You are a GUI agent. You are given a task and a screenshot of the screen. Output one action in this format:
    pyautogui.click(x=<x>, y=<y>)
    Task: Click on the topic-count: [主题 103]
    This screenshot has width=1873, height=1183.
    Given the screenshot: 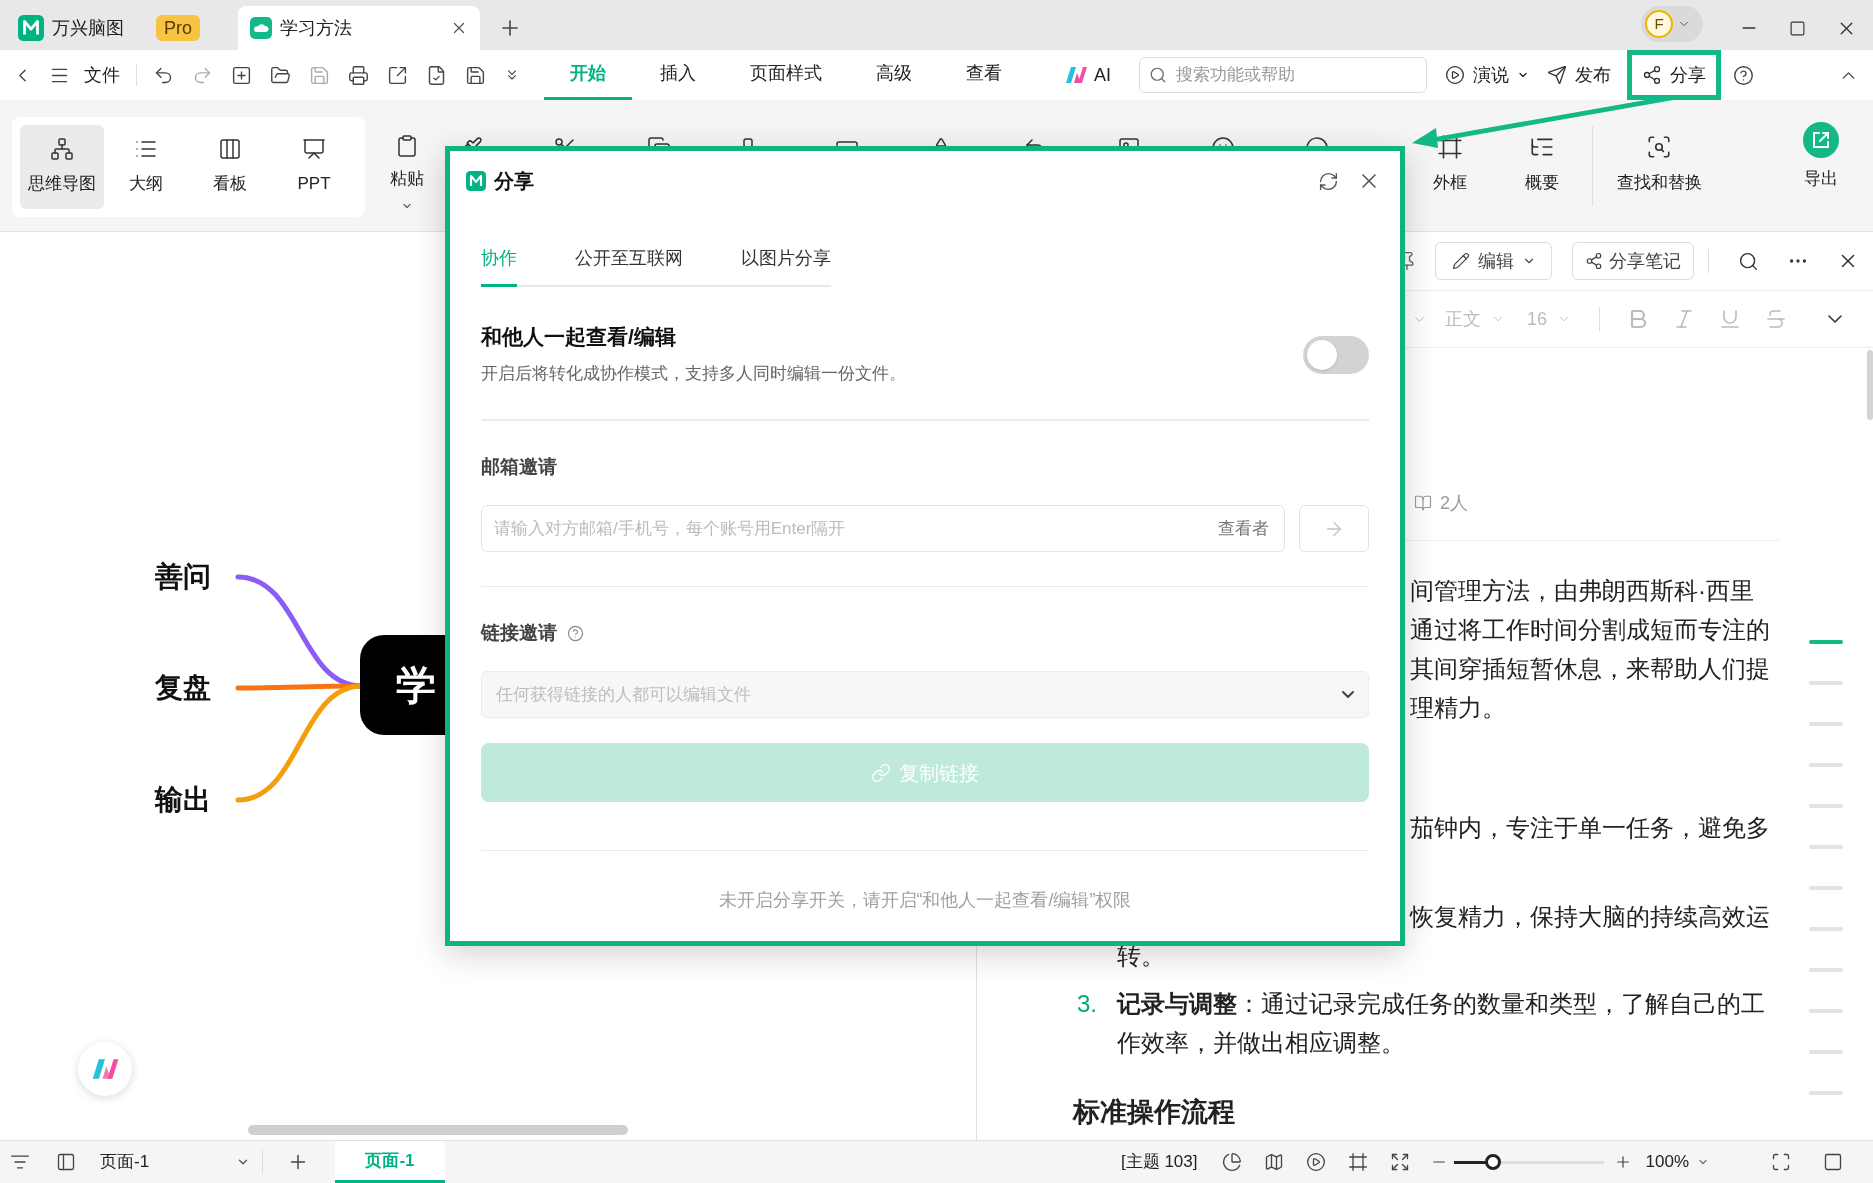 What is the action you would take?
    pyautogui.click(x=1159, y=1162)
    